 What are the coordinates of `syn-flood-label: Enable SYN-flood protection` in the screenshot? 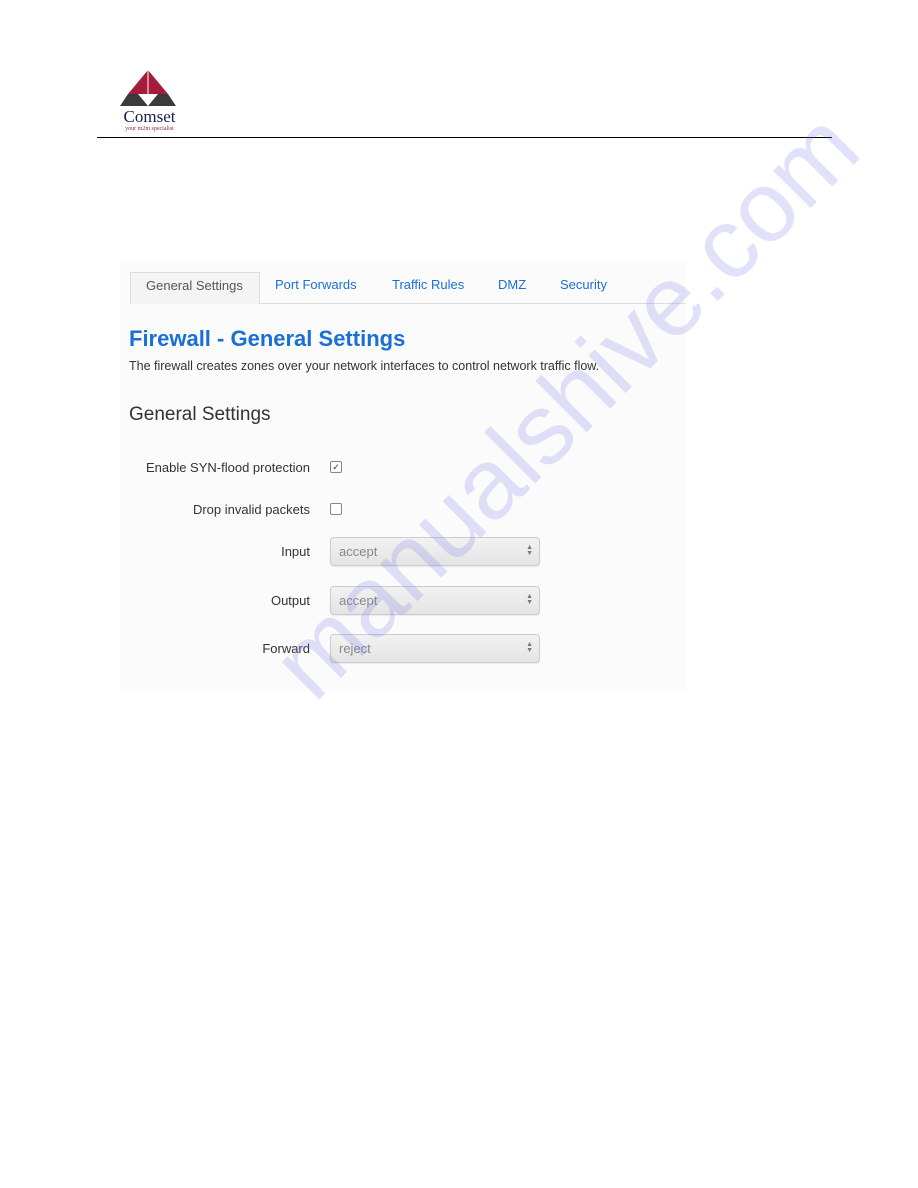 It's located at (227, 467).